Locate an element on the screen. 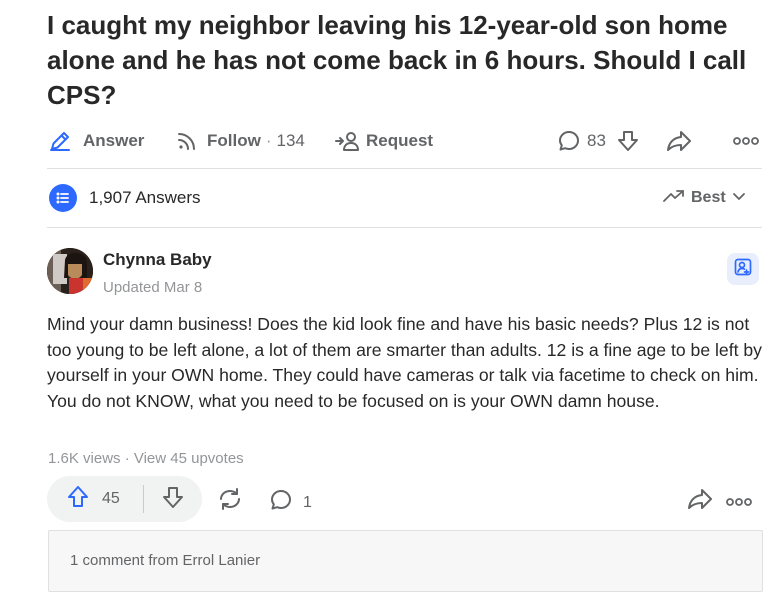  answers-count: 1,907 Answers is located at coordinates (125, 198).